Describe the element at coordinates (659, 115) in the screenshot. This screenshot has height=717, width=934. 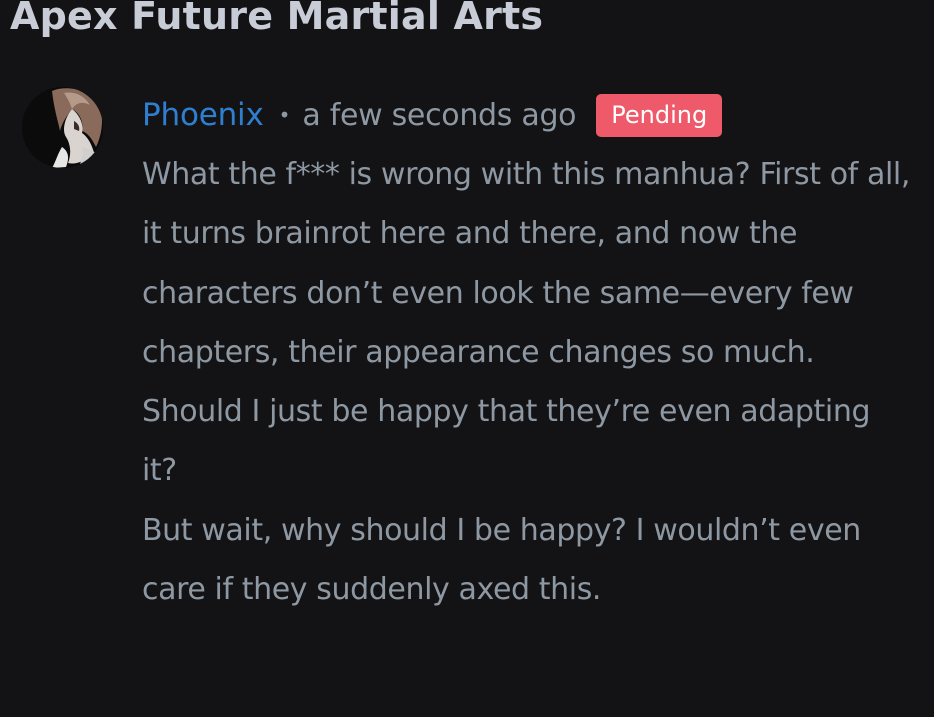
I see `status-badge: Pending` at that location.